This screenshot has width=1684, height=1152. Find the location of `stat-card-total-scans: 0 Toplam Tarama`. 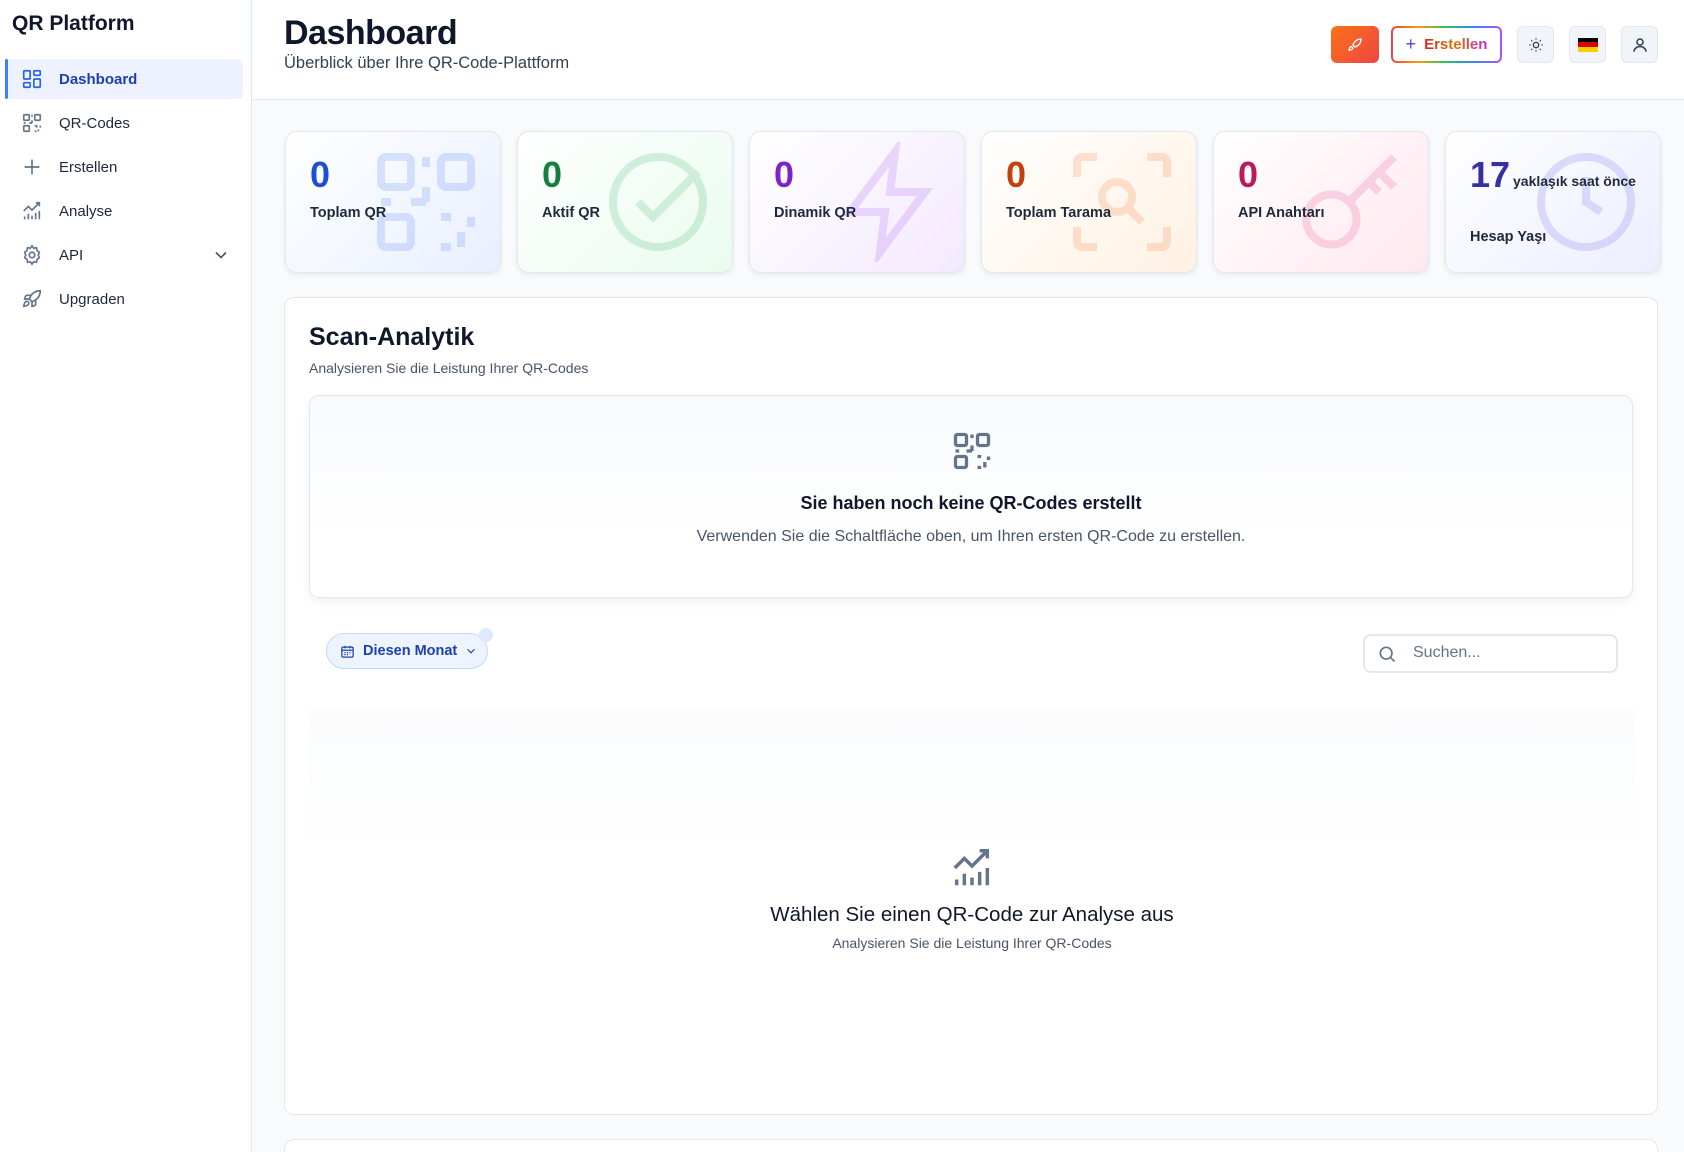

stat-card-total-scans: 0 Toplam Tarama is located at coordinates (1089, 202).